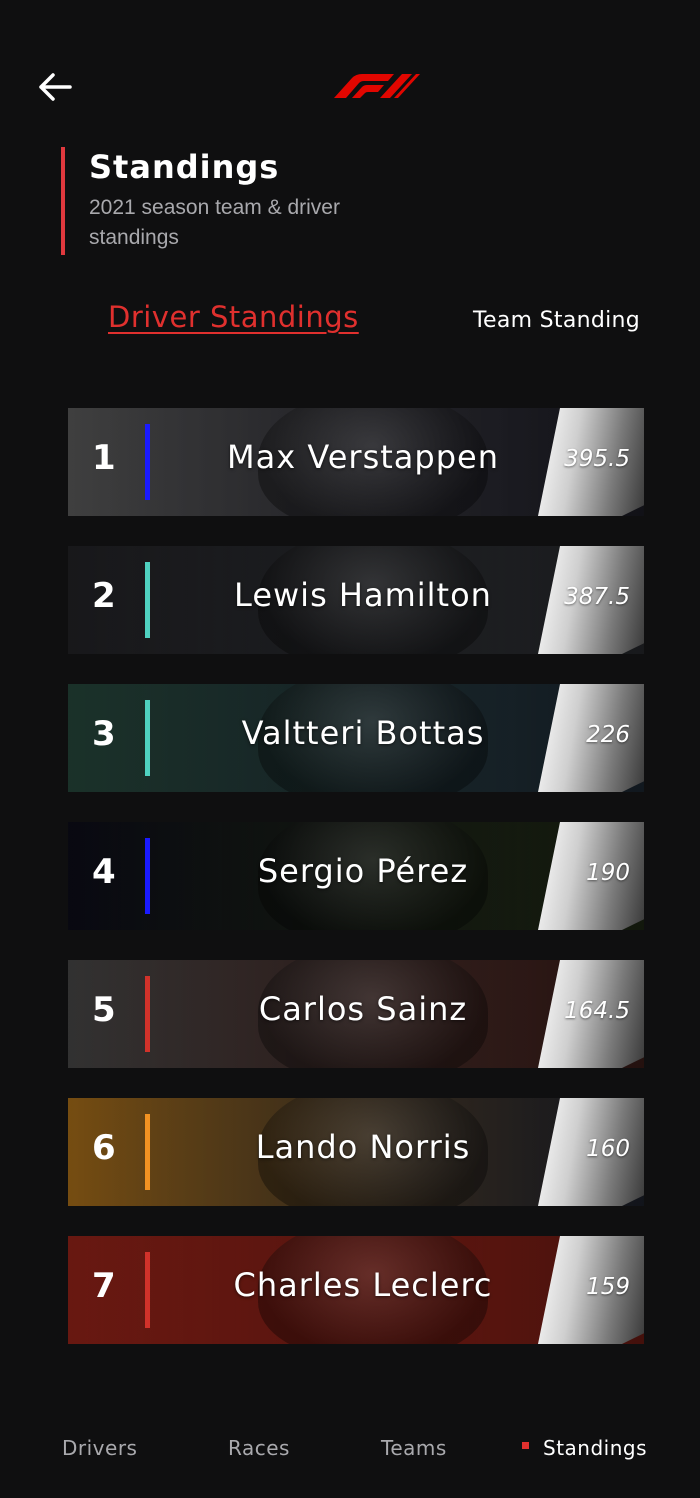  What do you see at coordinates (363, 457) in the screenshot?
I see `driver-name: Max Verstappen` at bounding box center [363, 457].